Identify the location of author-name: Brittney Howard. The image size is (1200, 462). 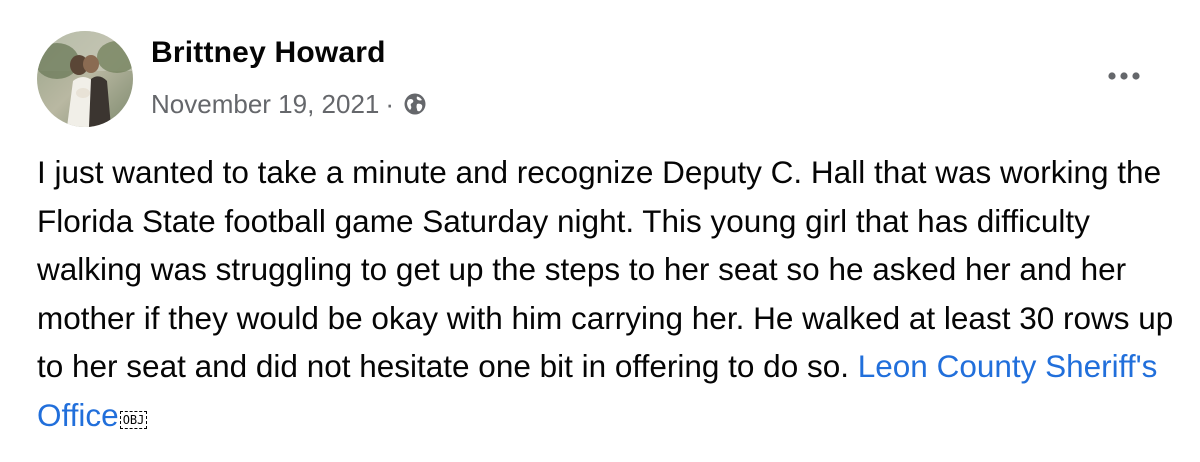
(268, 53).